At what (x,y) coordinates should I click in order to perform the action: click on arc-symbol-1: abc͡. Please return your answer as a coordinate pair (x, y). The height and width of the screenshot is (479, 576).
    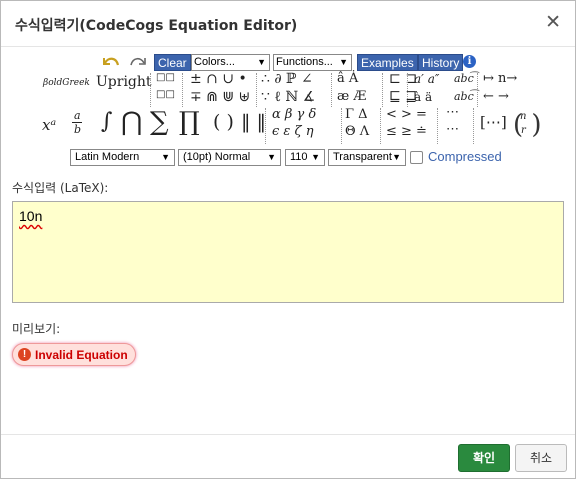
    Looking at the image, I should click on (464, 78).